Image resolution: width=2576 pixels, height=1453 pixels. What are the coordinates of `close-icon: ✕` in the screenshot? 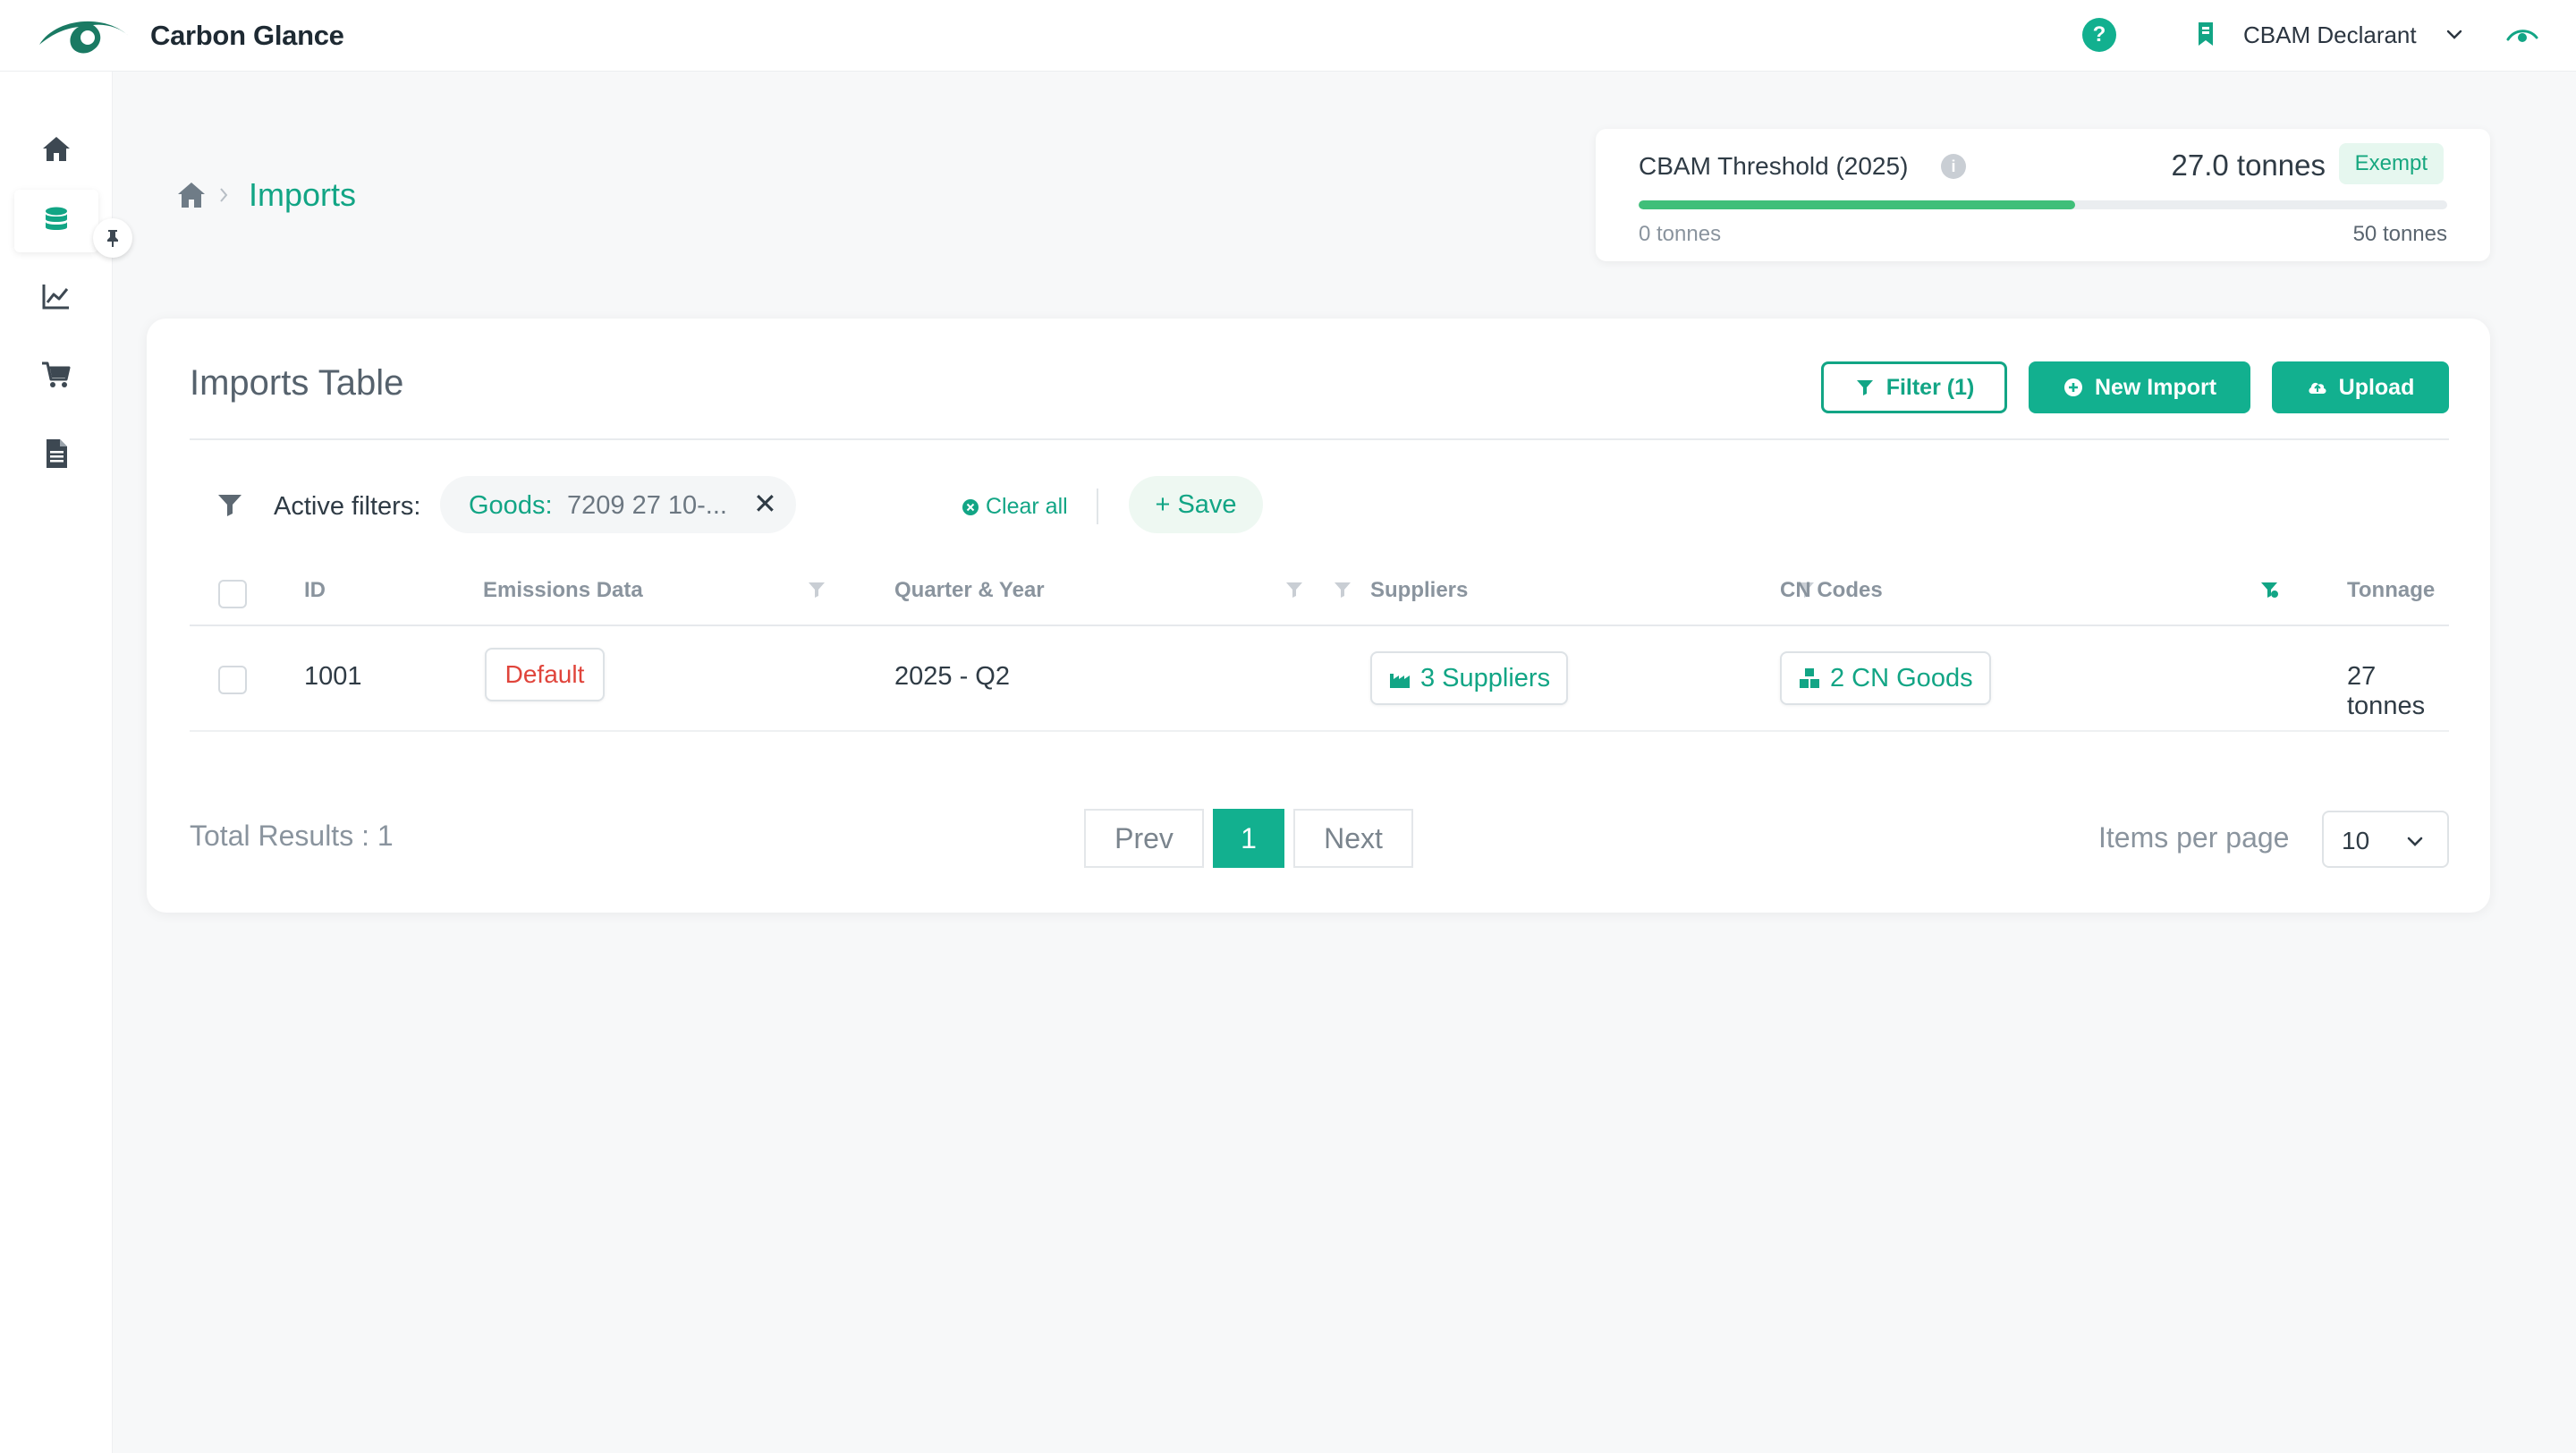 It's located at (765, 504).